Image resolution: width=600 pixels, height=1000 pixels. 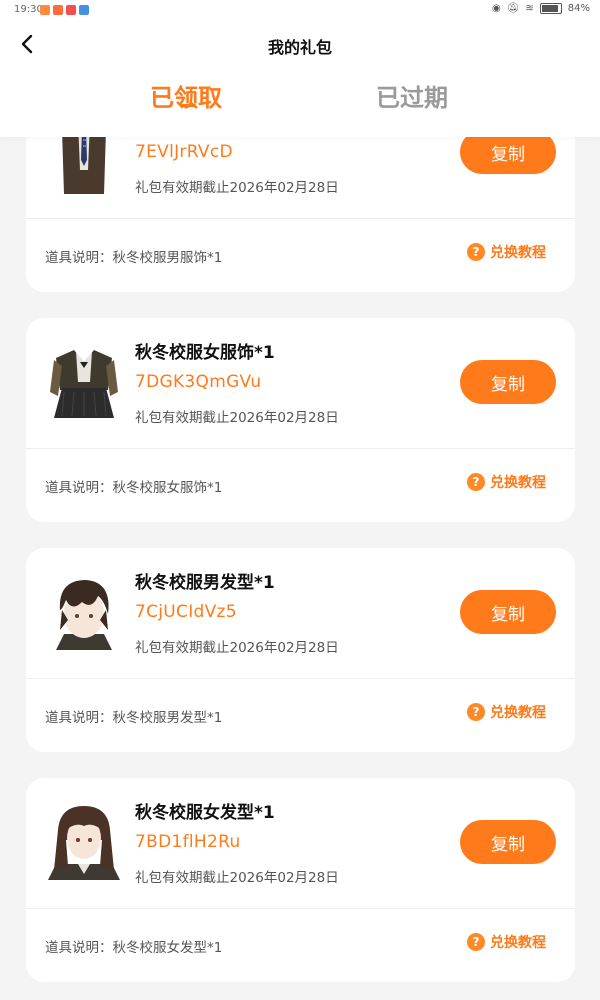 I want to click on page-header: 我的礼包 已领取 已过期, so click(x=300, y=79).